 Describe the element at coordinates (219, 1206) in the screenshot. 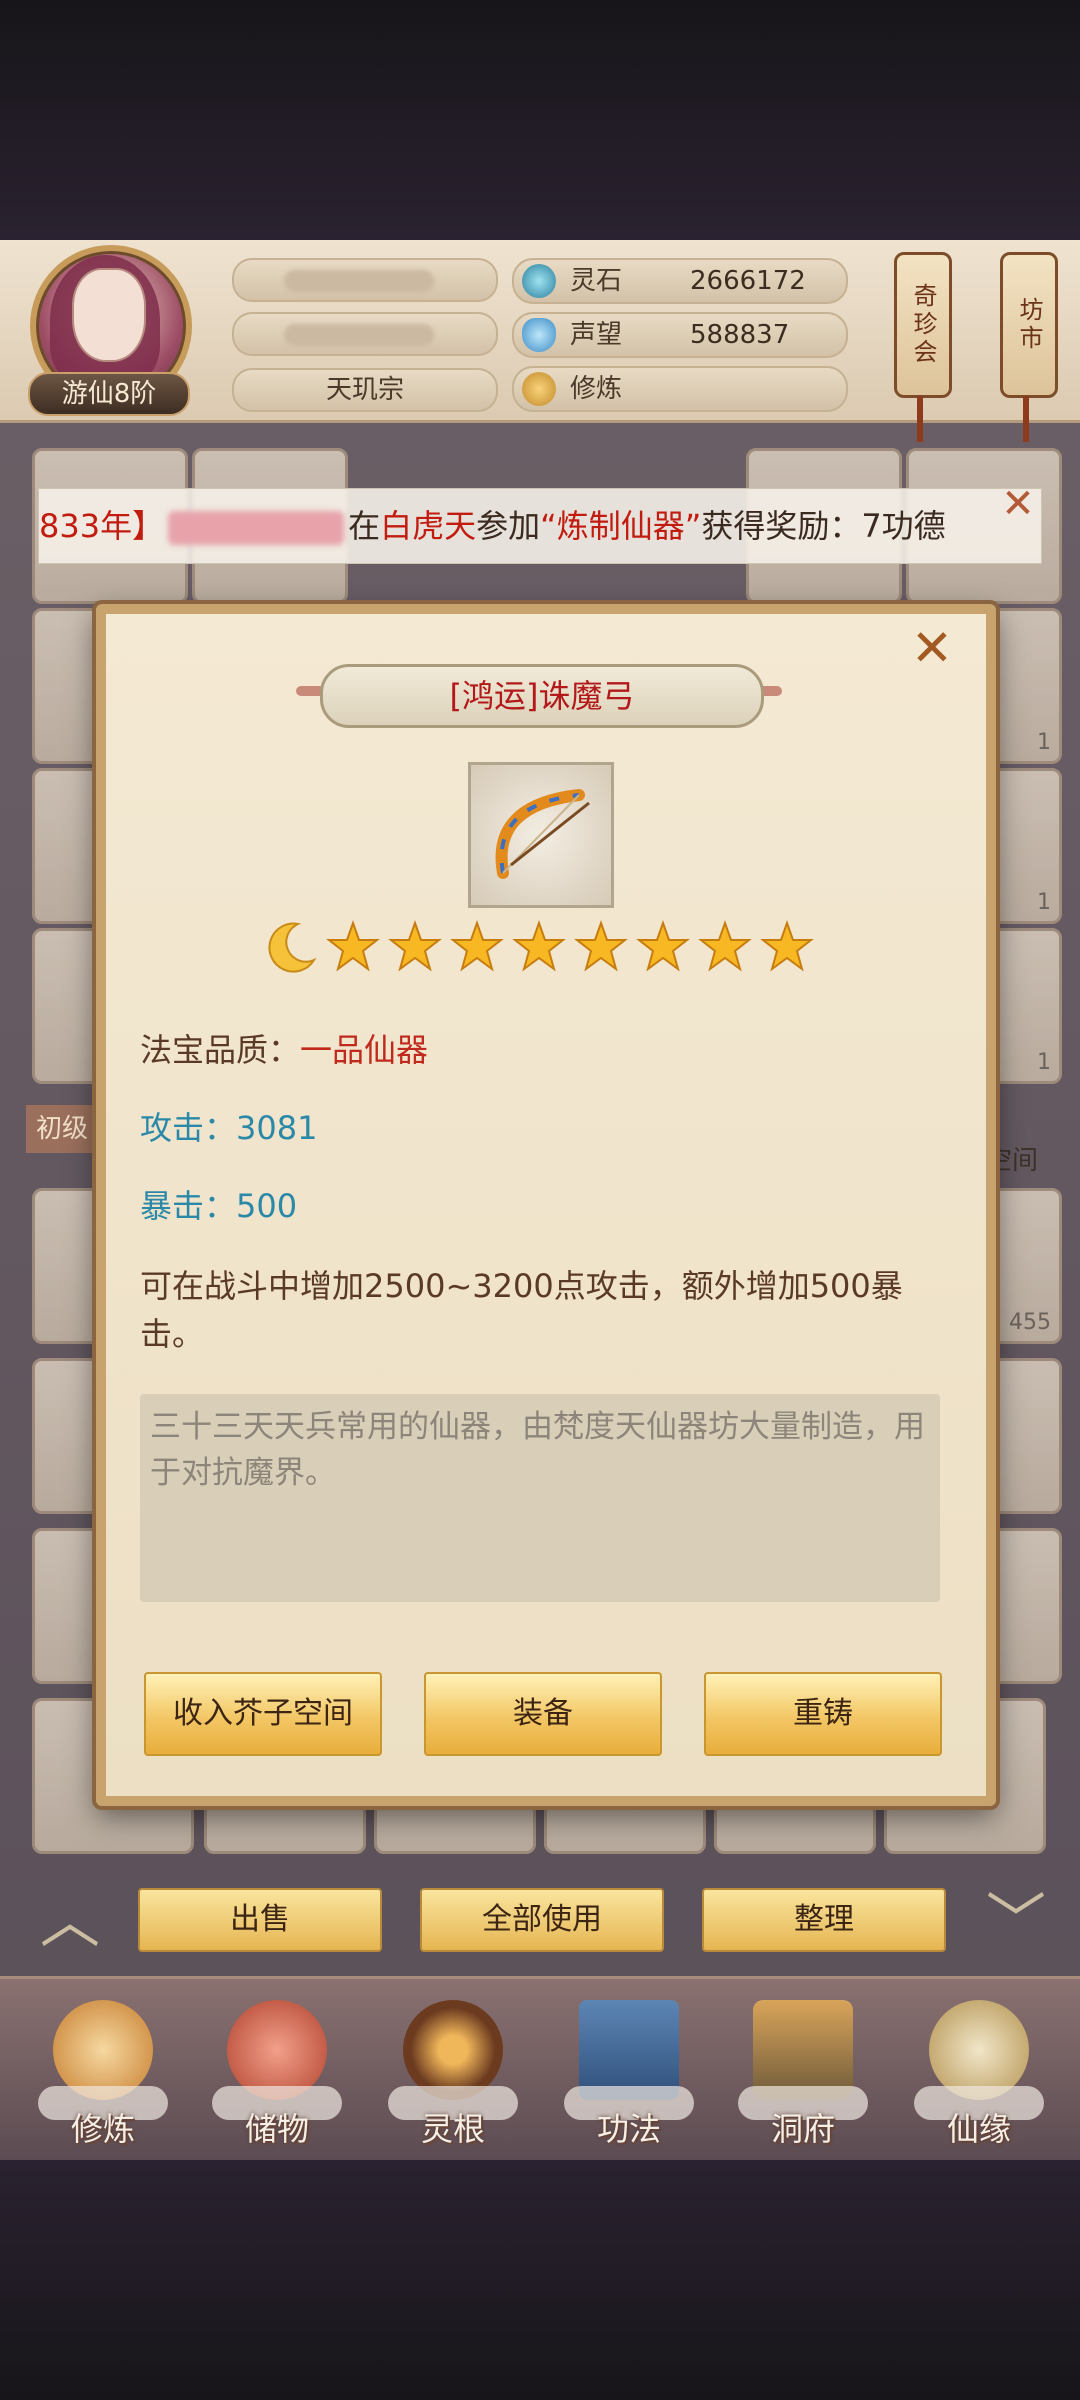

I see `crit-stat: 暴击：500` at that location.